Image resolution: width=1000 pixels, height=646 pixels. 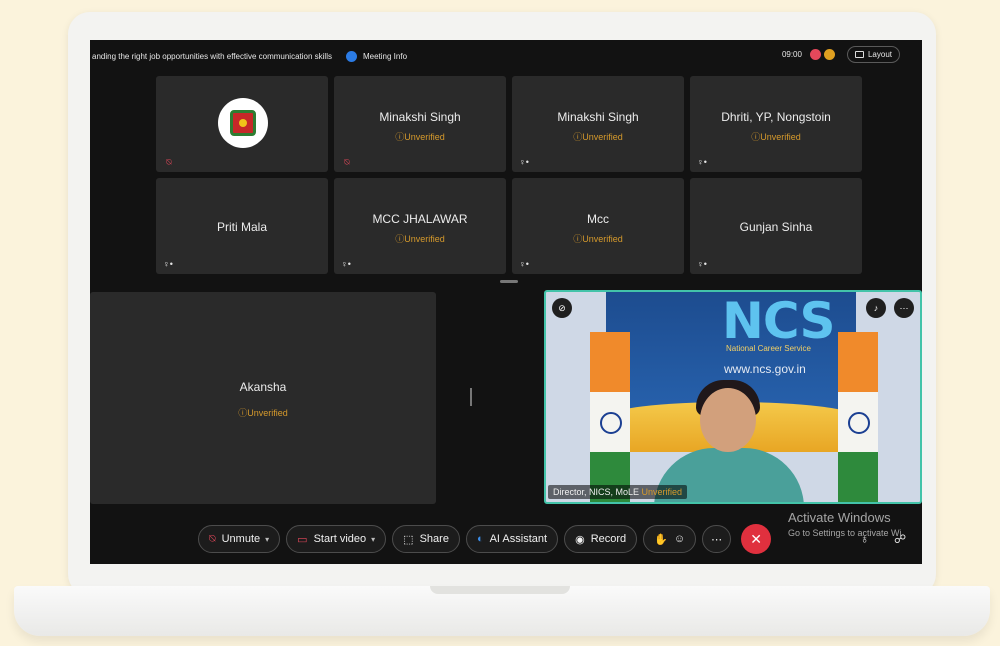 What do you see at coordinates (263, 398) in the screenshot?
I see `stage-tile: Akansha ⓘUnverified` at bounding box center [263, 398].